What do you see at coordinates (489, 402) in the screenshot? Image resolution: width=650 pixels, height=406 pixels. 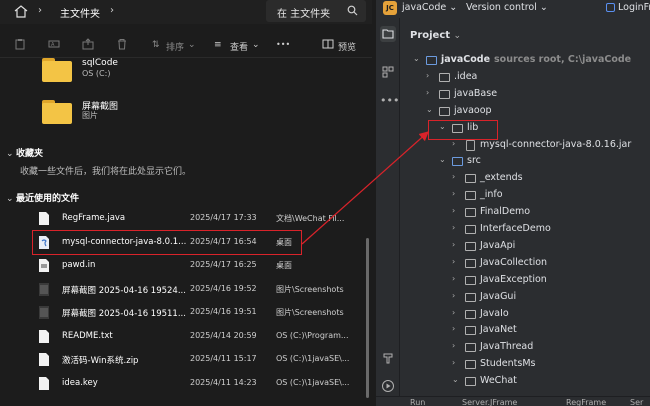 I see `bottom-tab: Server.JFrame` at bounding box center [489, 402].